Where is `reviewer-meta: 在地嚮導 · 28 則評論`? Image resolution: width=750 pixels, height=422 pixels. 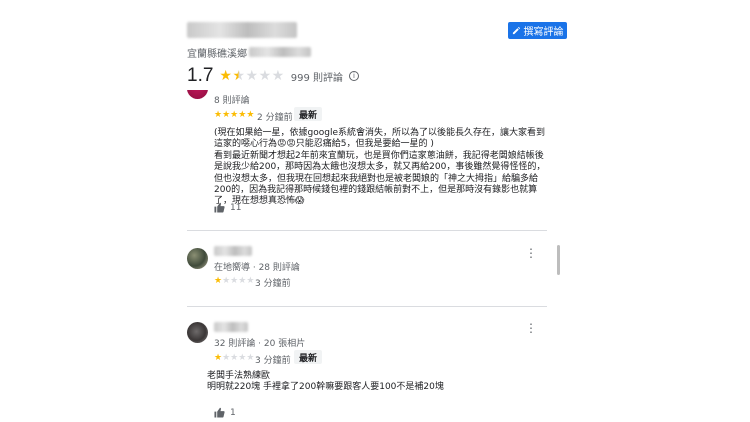 reviewer-meta: 在地嚮導 · 28 則評論 is located at coordinates (257, 266).